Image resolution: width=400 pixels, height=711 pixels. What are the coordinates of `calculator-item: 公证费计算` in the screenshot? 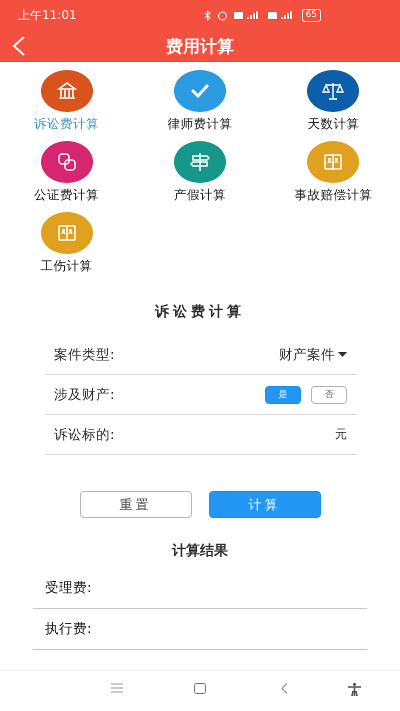 It's located at (67, 172).